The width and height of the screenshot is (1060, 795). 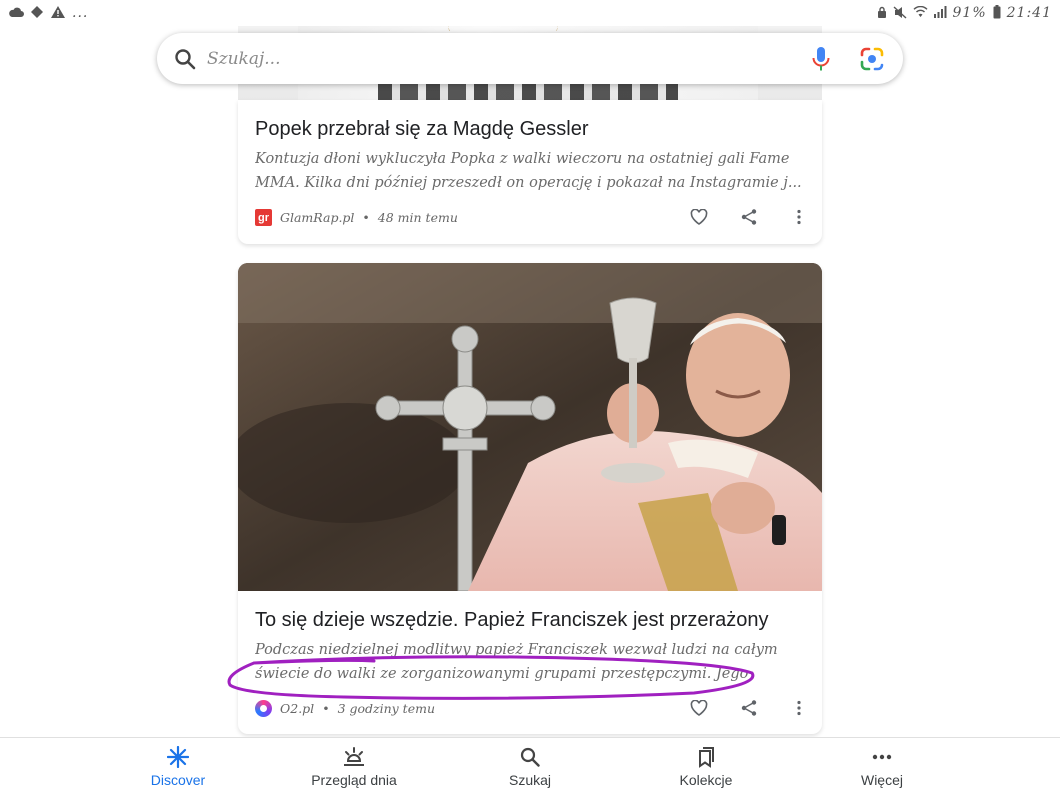 I want to click on nav-label: Więcej, so click(x=881, y=780).